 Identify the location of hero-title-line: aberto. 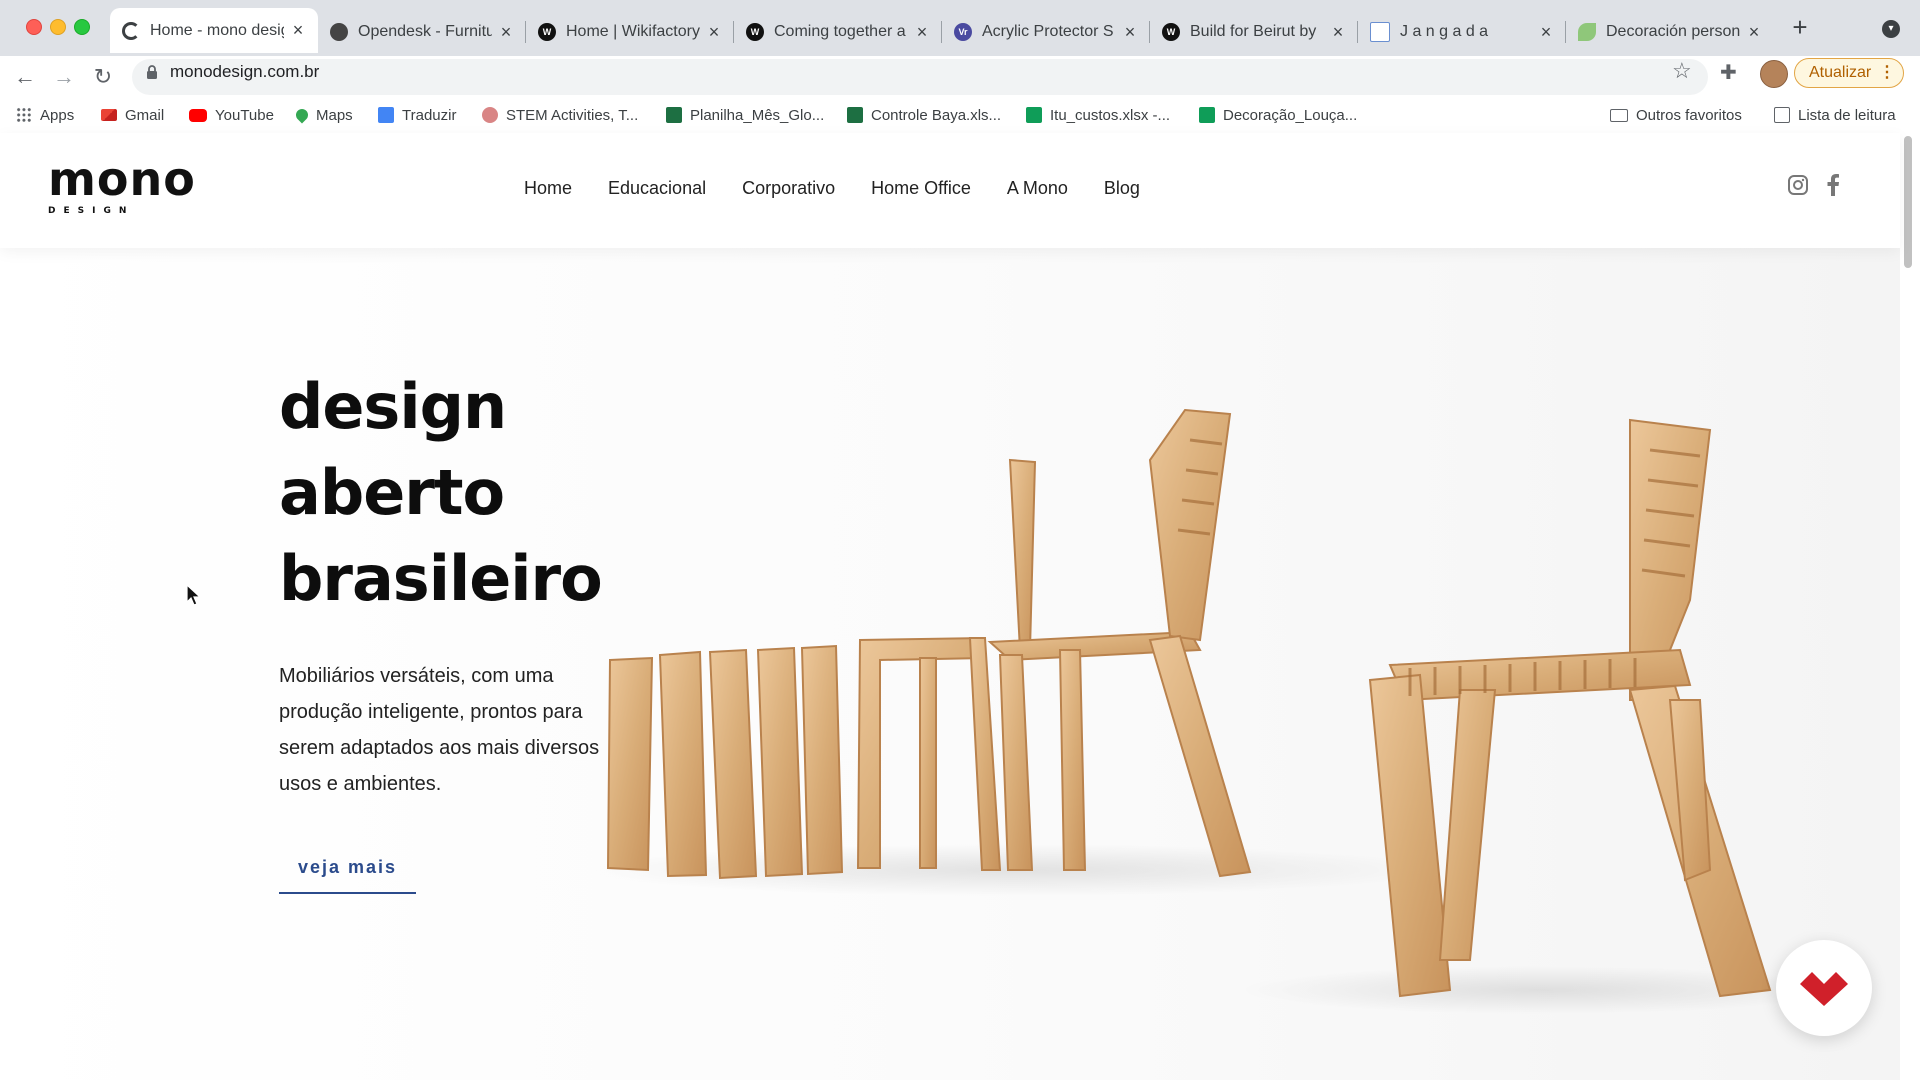
(392, 492).